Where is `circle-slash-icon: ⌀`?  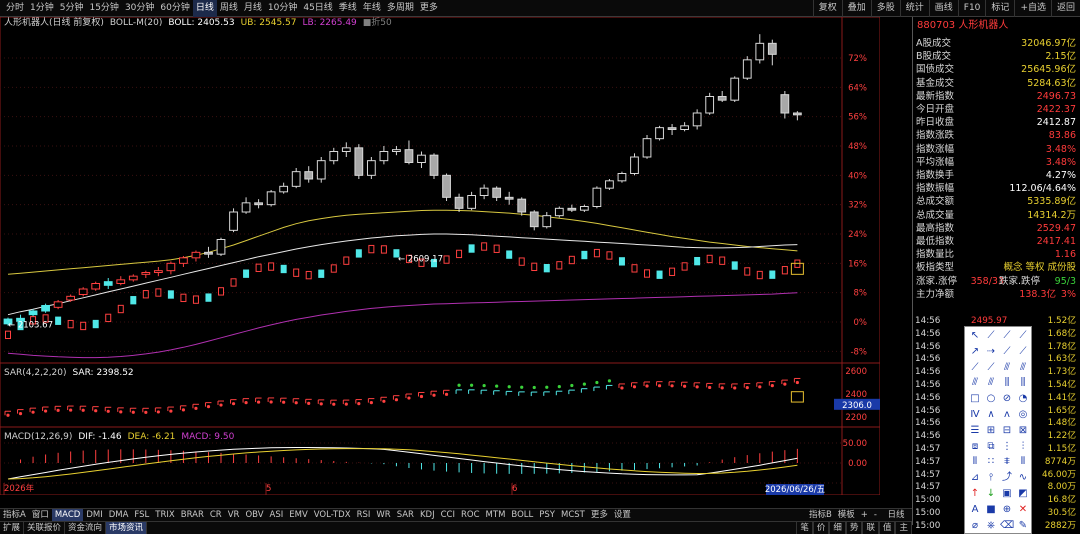 circle-slash-icon: ⌀ is located at coordinates (975, 526).